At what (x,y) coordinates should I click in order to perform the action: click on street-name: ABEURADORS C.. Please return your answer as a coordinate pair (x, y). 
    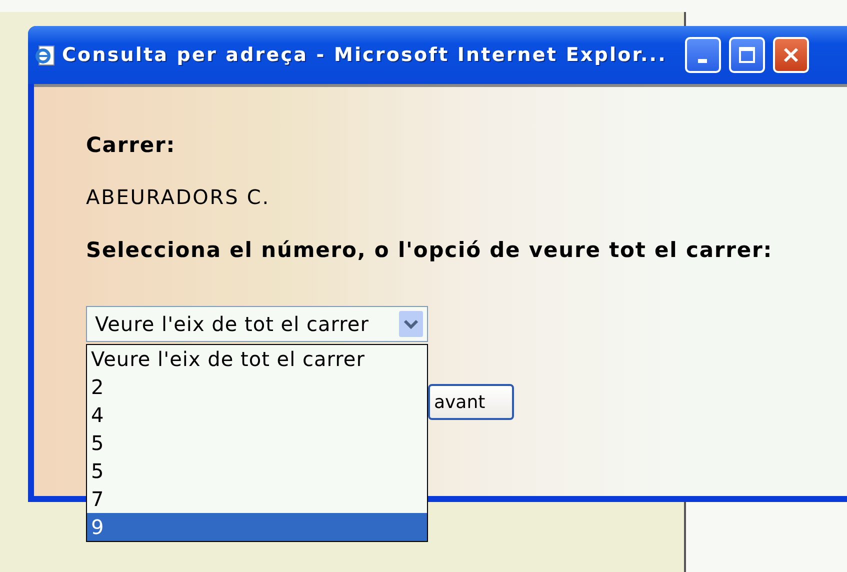
    Looking at the image, I should click on (179, 197).